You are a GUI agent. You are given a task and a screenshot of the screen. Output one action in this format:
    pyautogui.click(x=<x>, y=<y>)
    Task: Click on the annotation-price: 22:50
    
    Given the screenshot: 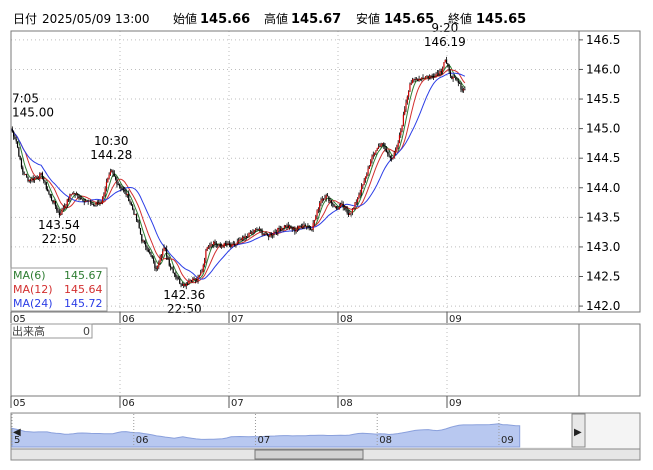 What is the action you would take?
    pyautogui.click(x=59, y=239)
    